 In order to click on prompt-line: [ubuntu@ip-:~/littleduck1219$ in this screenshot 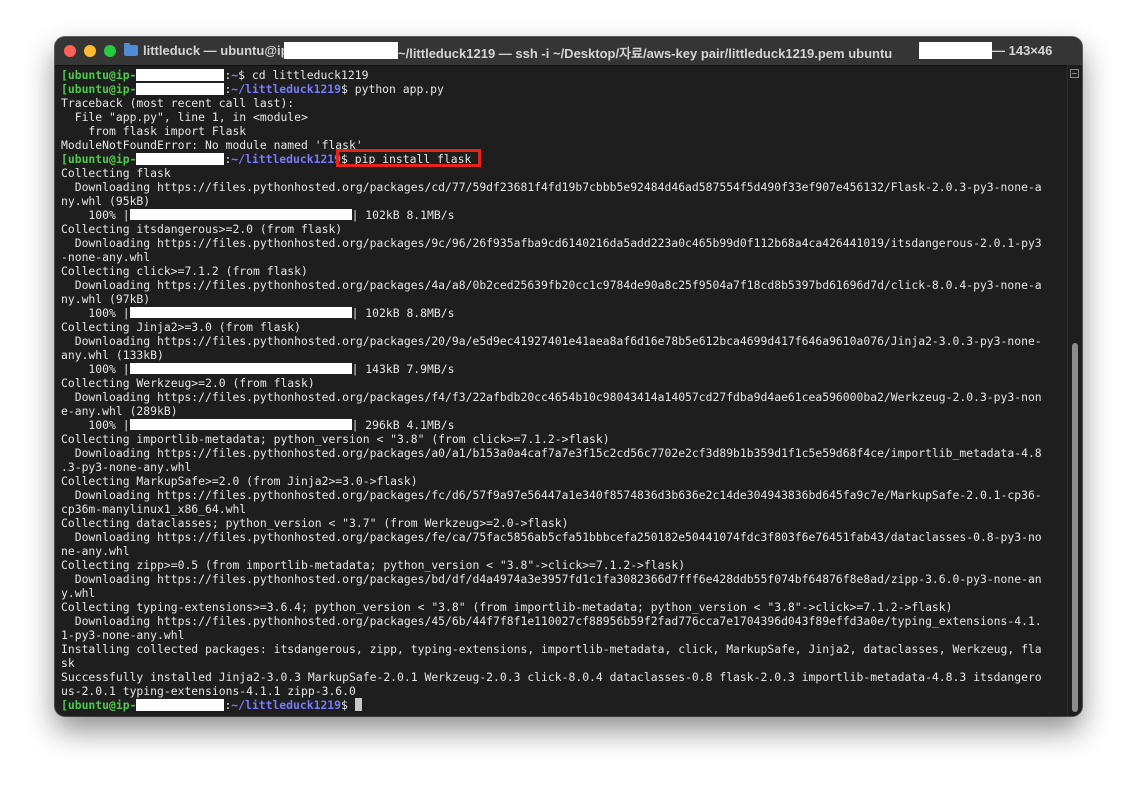, I will do `click(563, 705)`.